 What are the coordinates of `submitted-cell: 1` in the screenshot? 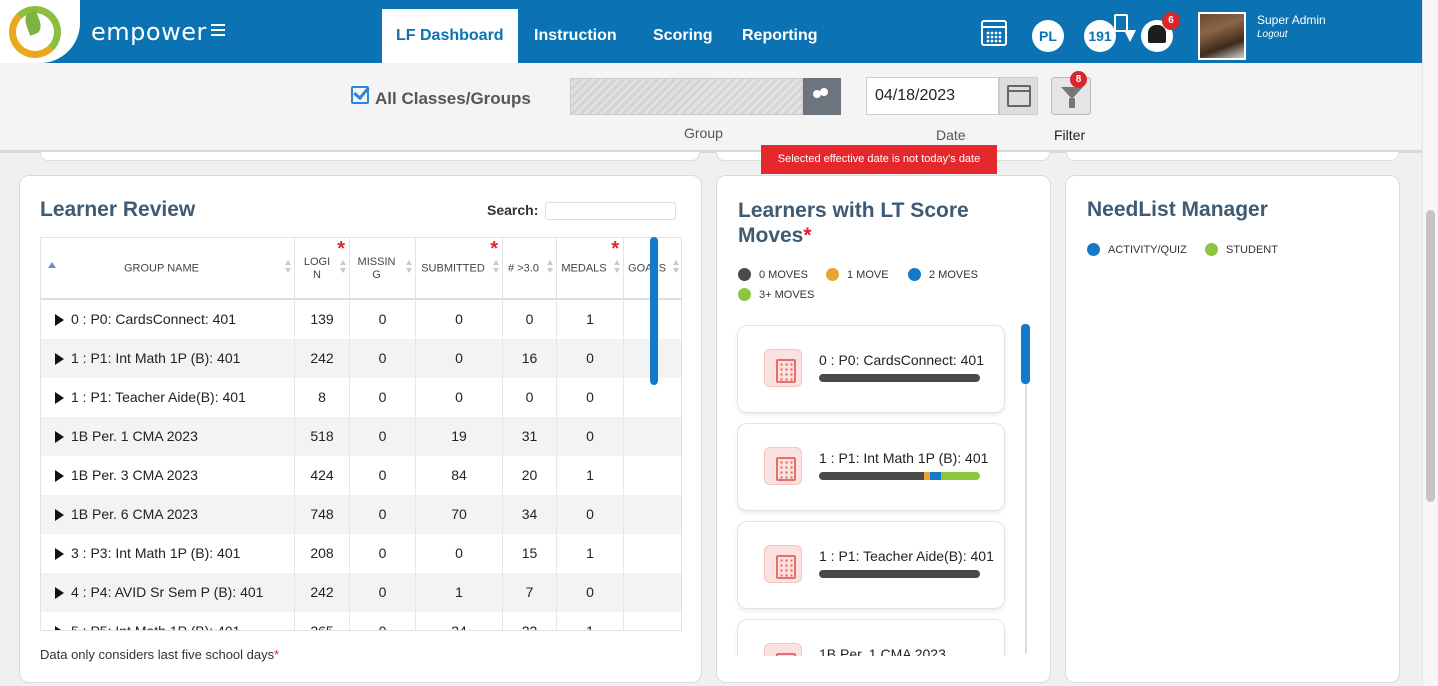 It's located at (459, 592).